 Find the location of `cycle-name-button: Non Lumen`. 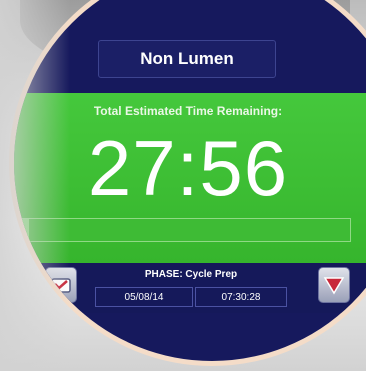

cycle-name-button: Non Lumen is located at coordinates (187, 59).